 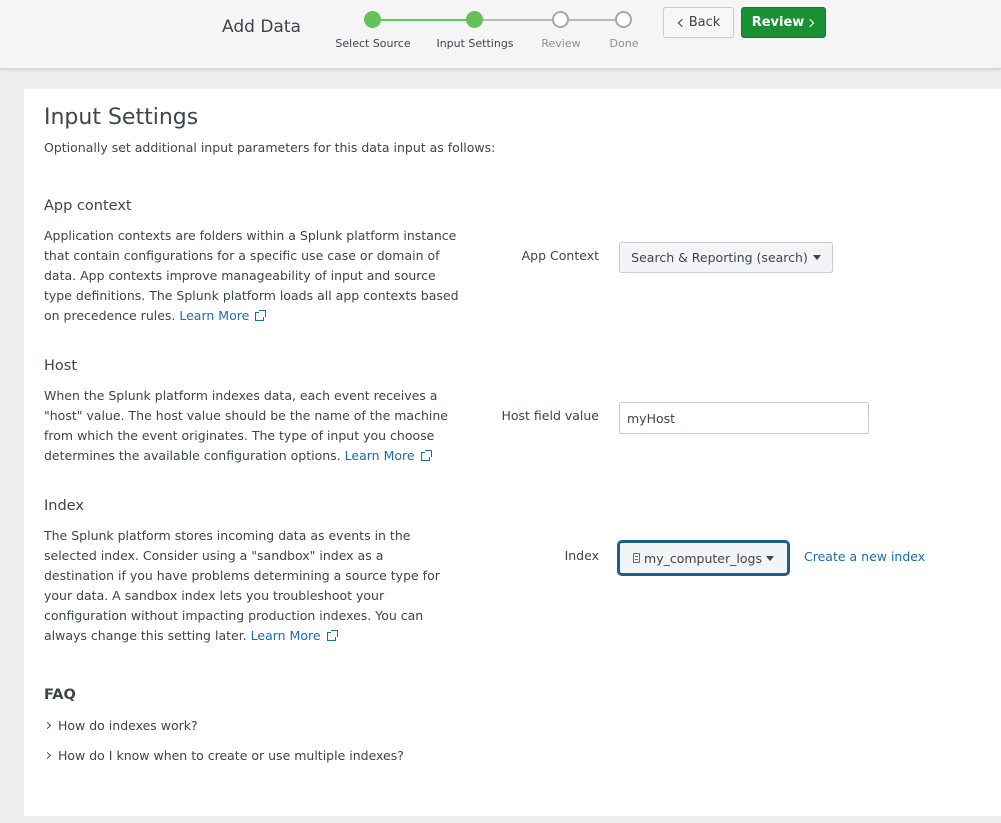 I want to click on page-header-title: Add Data, so click(x=261, y=27).